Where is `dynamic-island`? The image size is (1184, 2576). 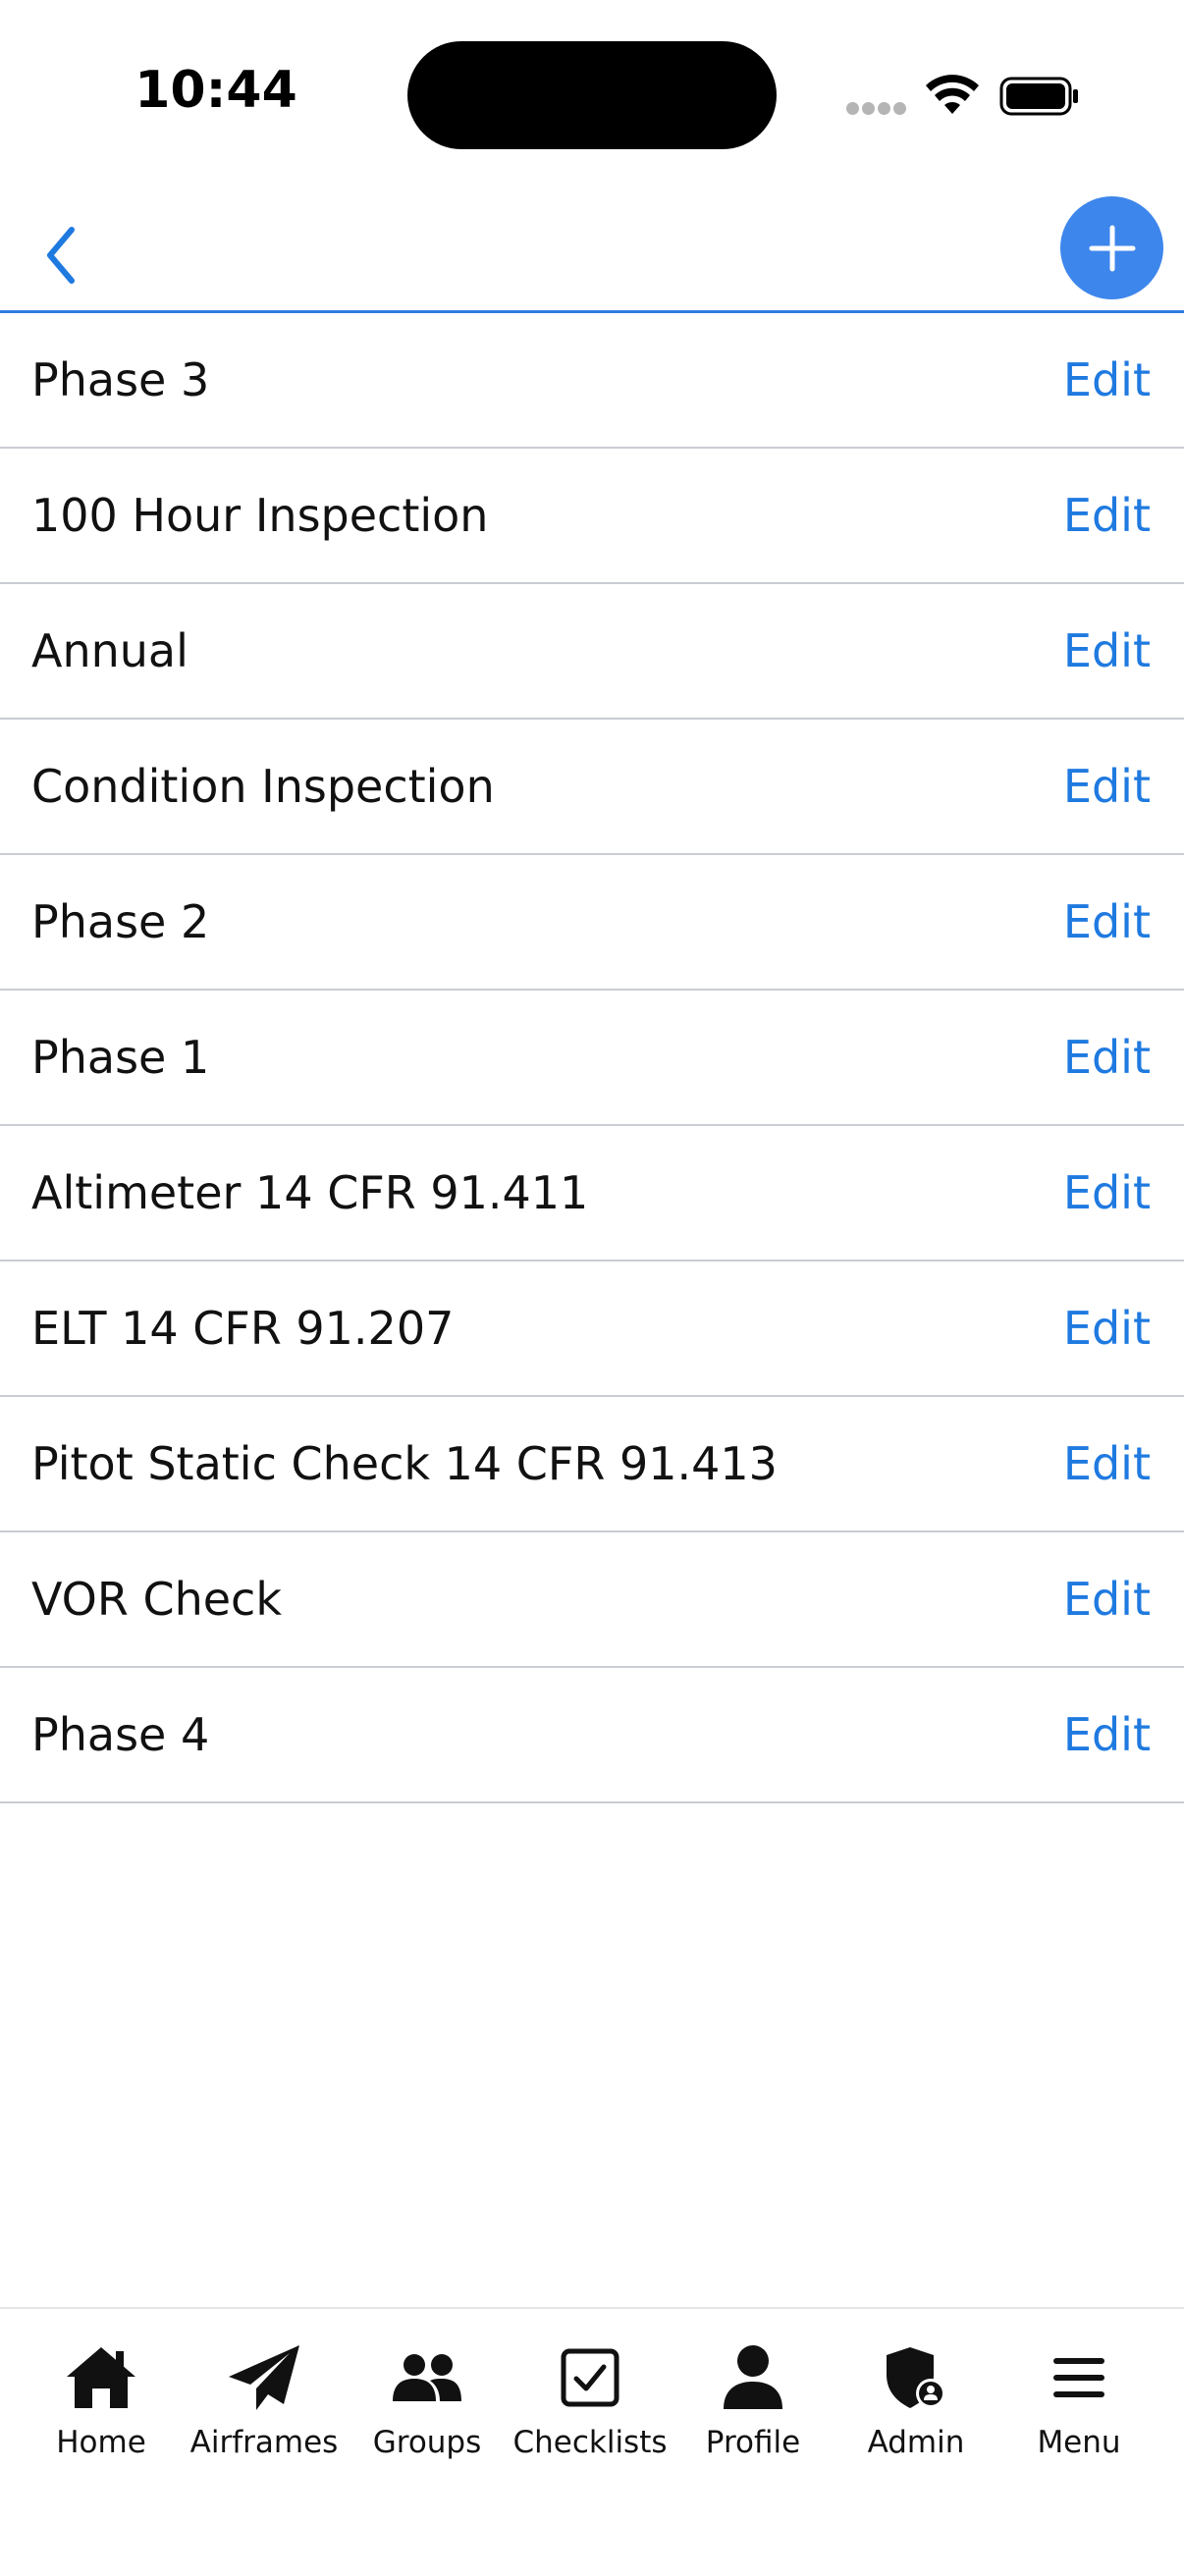
dynamic-island is located at coordinates (592, 95).